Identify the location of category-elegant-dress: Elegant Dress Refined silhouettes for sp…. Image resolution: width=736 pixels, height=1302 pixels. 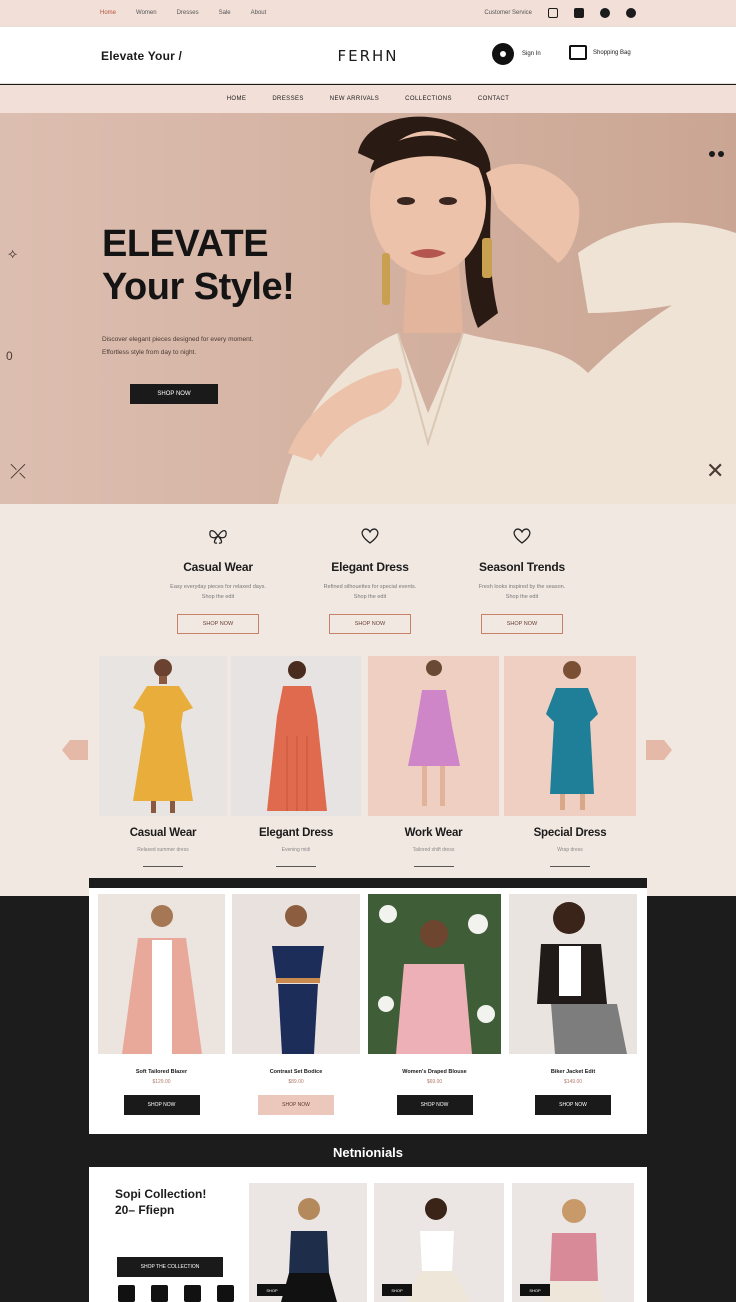
(370, 580).